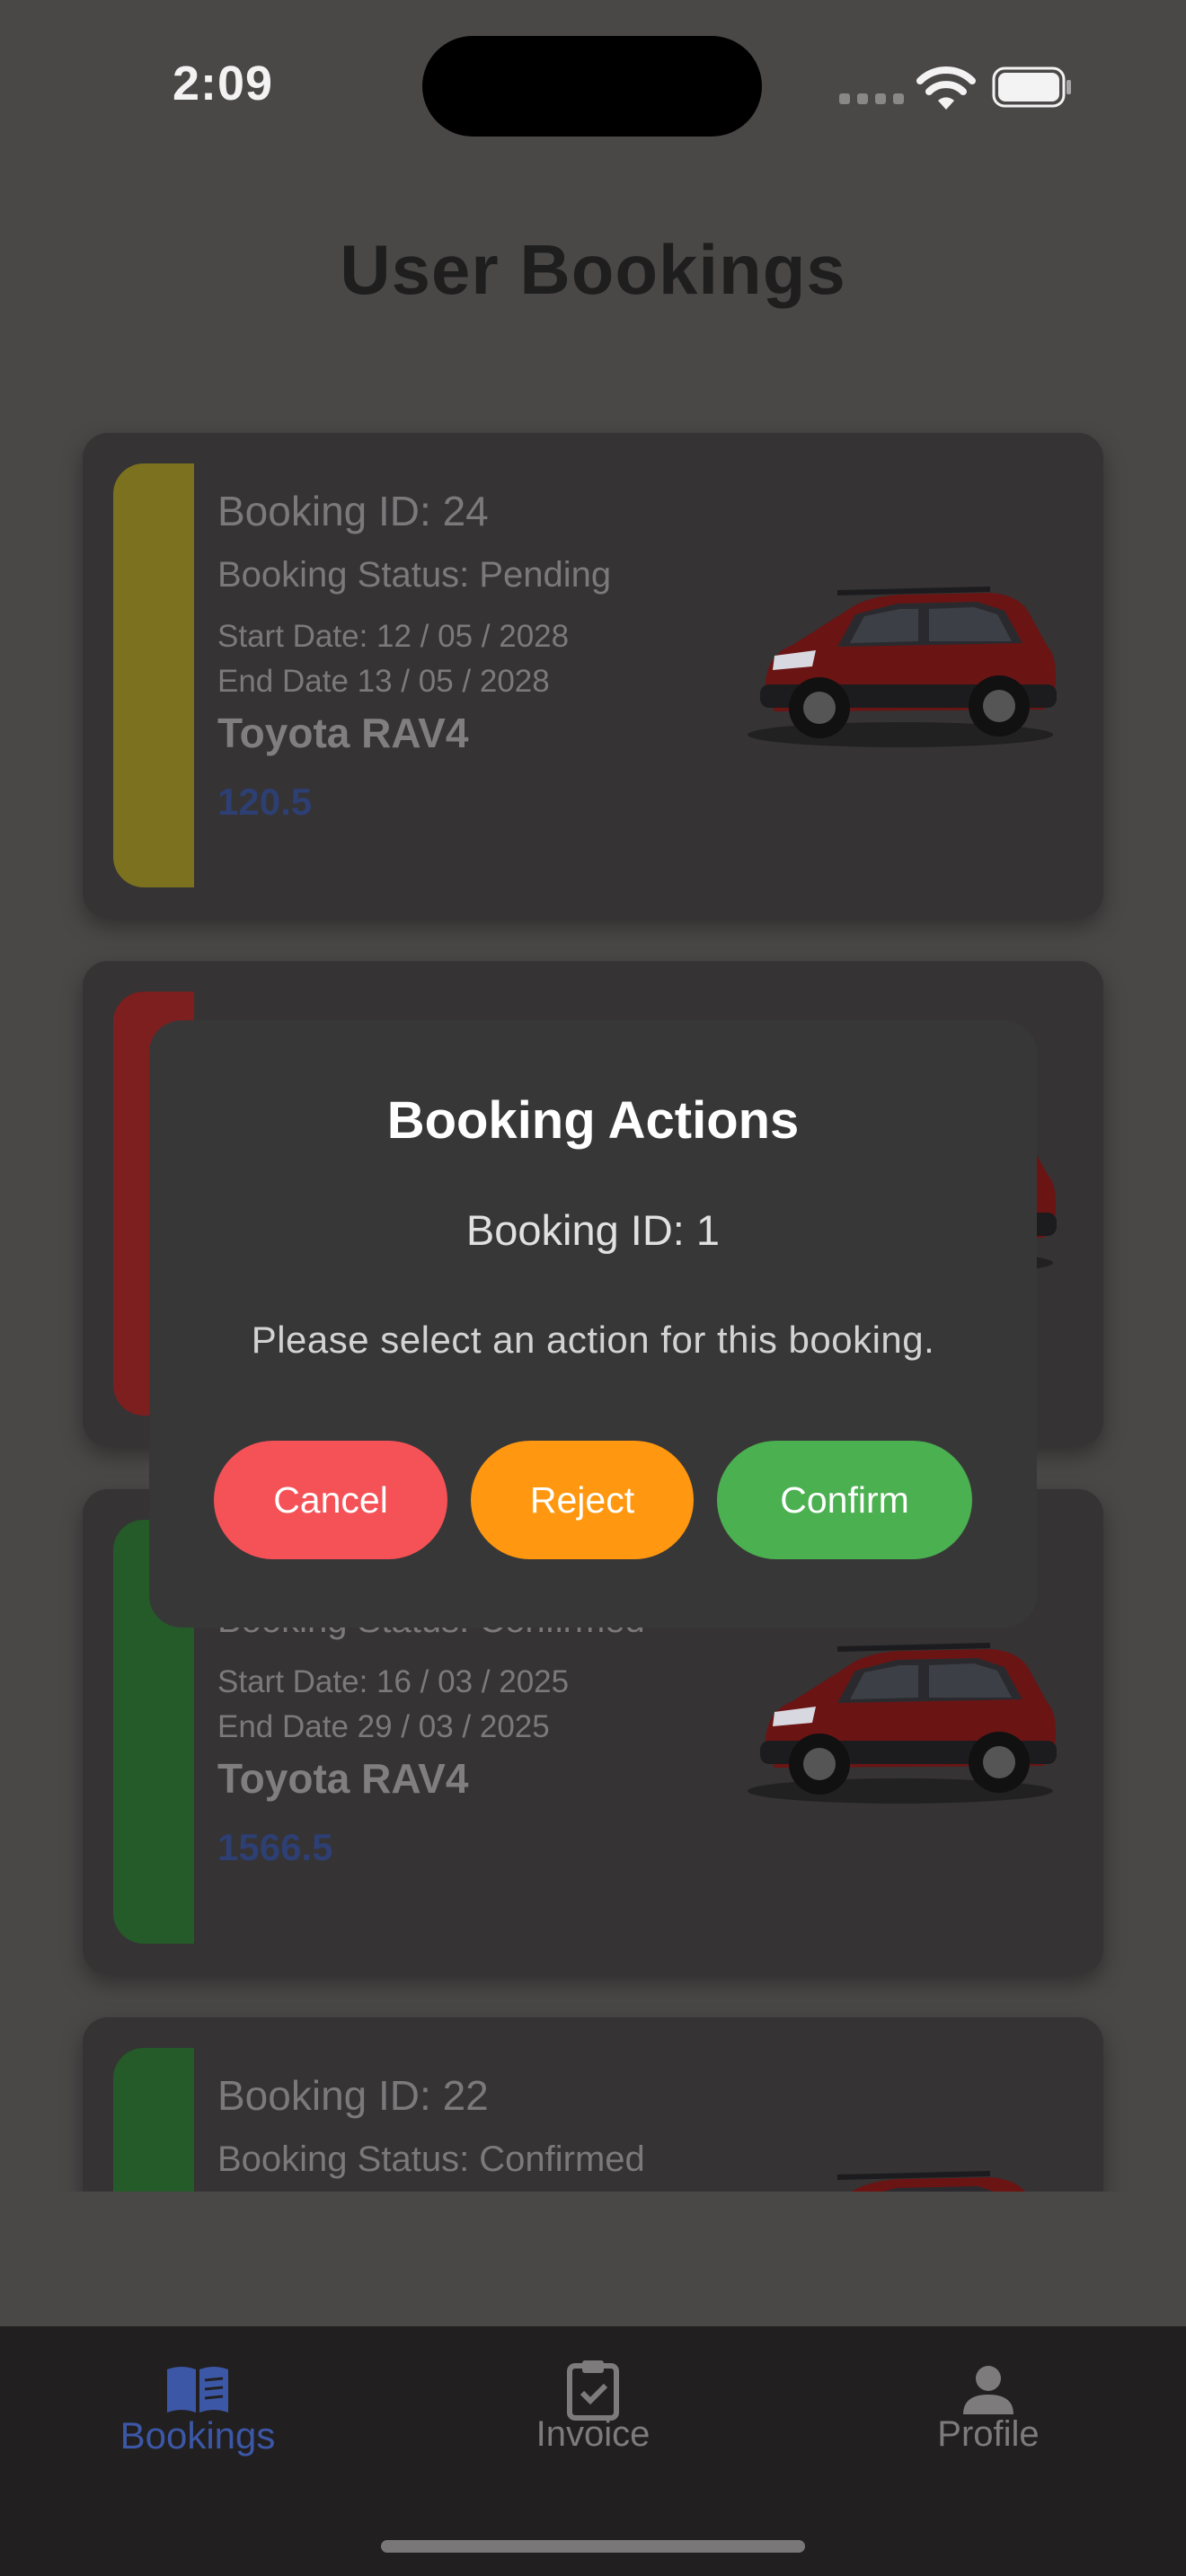 Image resolution: width=1186 pixels, height=2576 pixels. What do you see at coordinates (593, 269) in the screenshot?
I see `page-title: User Bookings` at bounding box center [593, 269].